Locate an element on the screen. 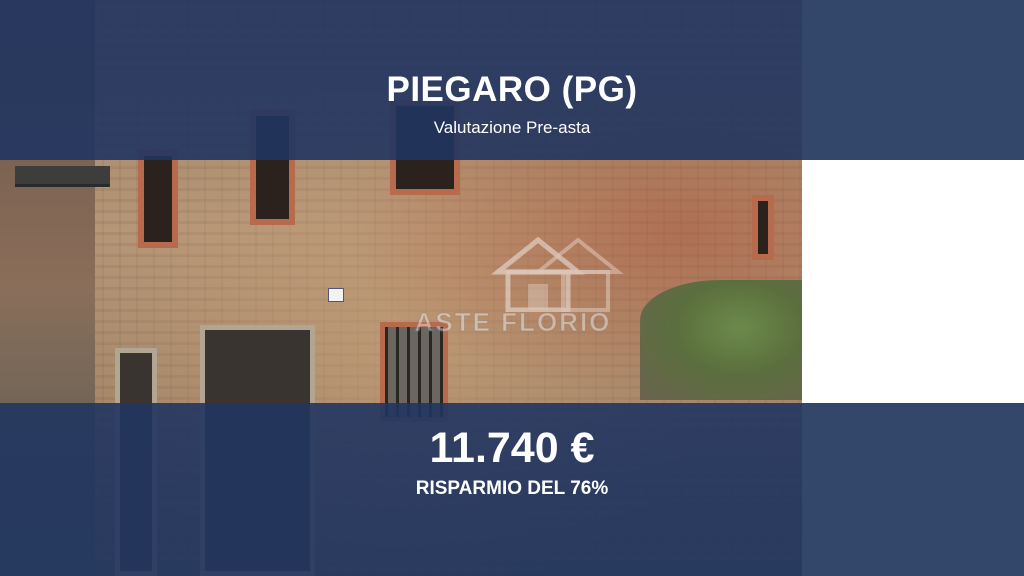 This screenshot has height=576, width=1024. valuation-subtitle: Valutazione Pre-asta is located at coordinates (512, 127).